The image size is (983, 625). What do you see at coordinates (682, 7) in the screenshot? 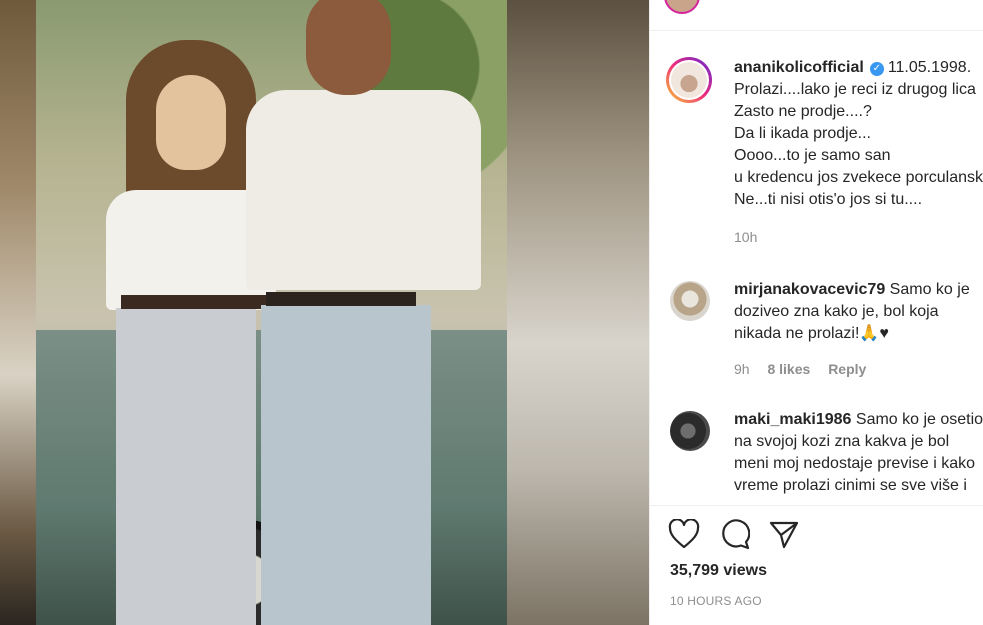
I see `header-avatar` at bounding box center [682, 7].